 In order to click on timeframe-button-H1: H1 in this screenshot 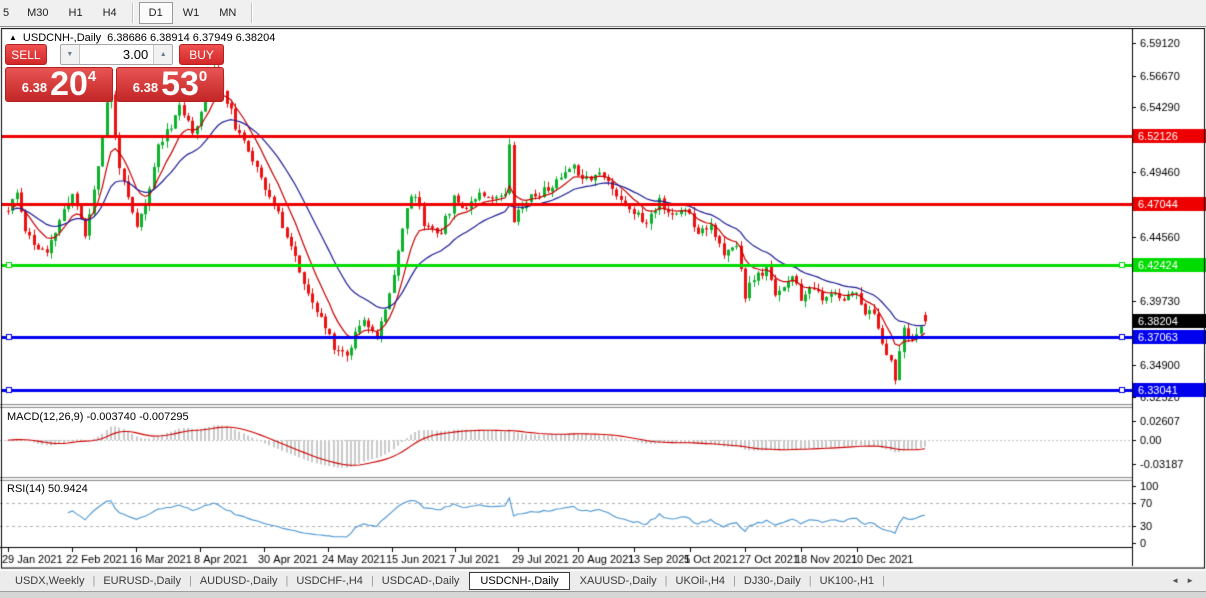, I will do `click(76, 13)`.